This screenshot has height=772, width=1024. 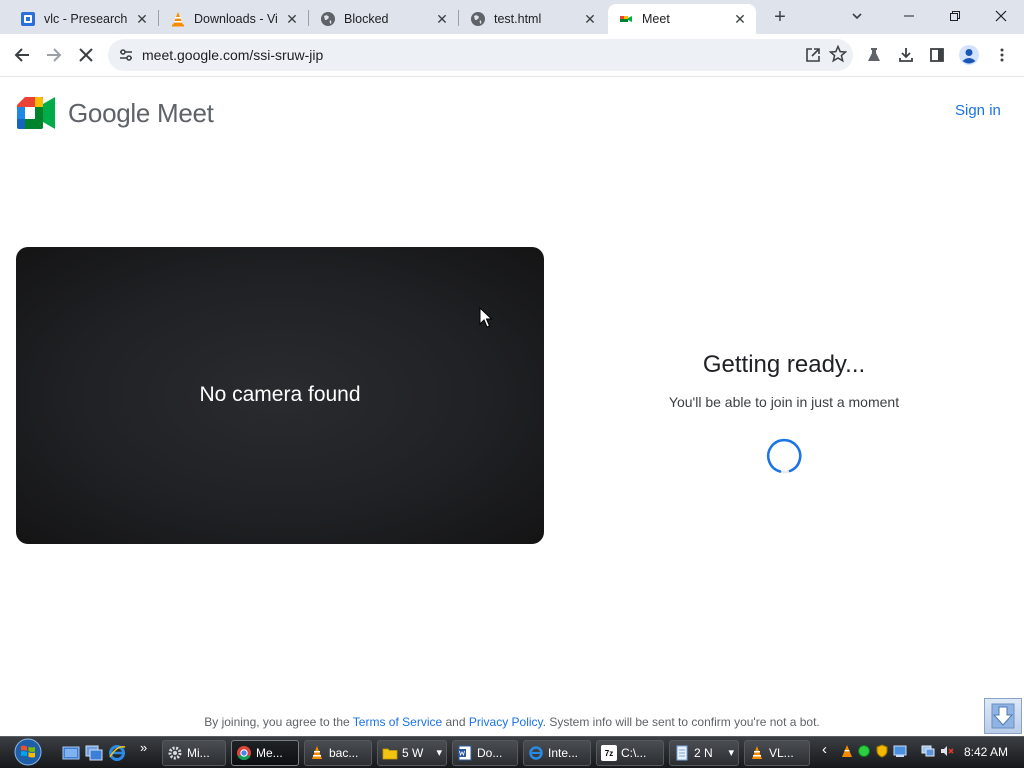 I want to click on tab-blocked: Blocked ✕, so click(x=384, y=19).